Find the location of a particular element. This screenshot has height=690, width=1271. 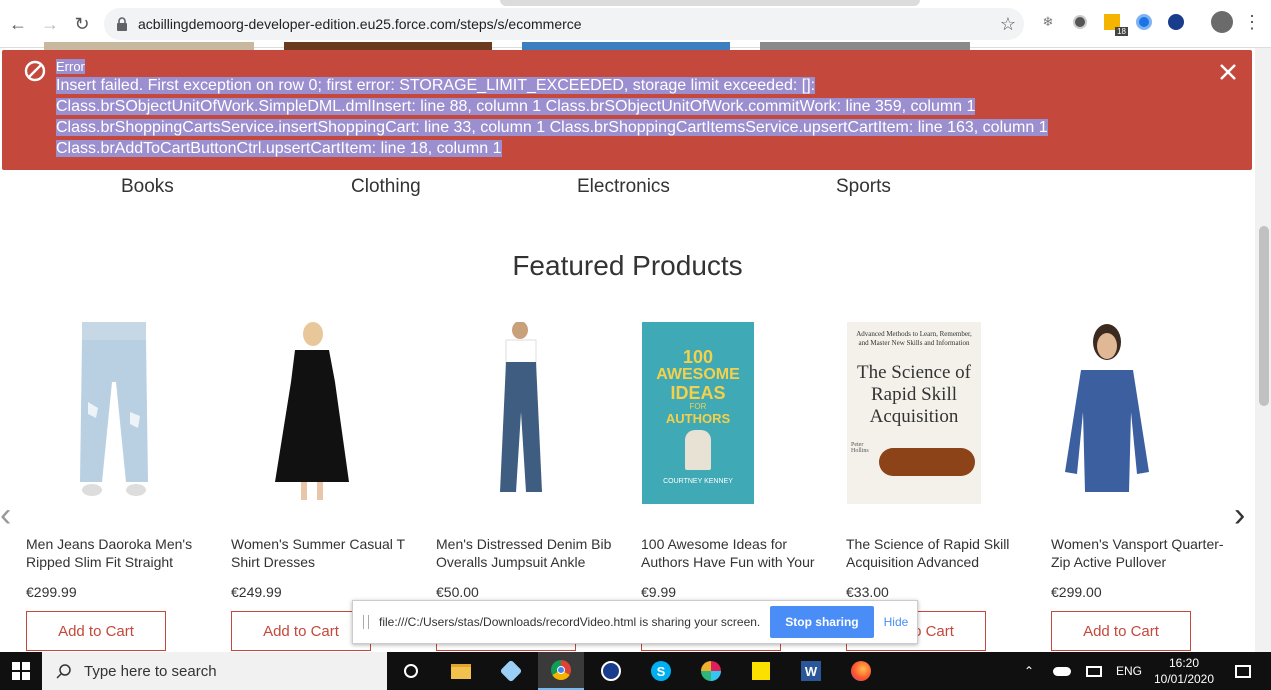

category-clothing: Clothing is located at coordinates (386, 187).